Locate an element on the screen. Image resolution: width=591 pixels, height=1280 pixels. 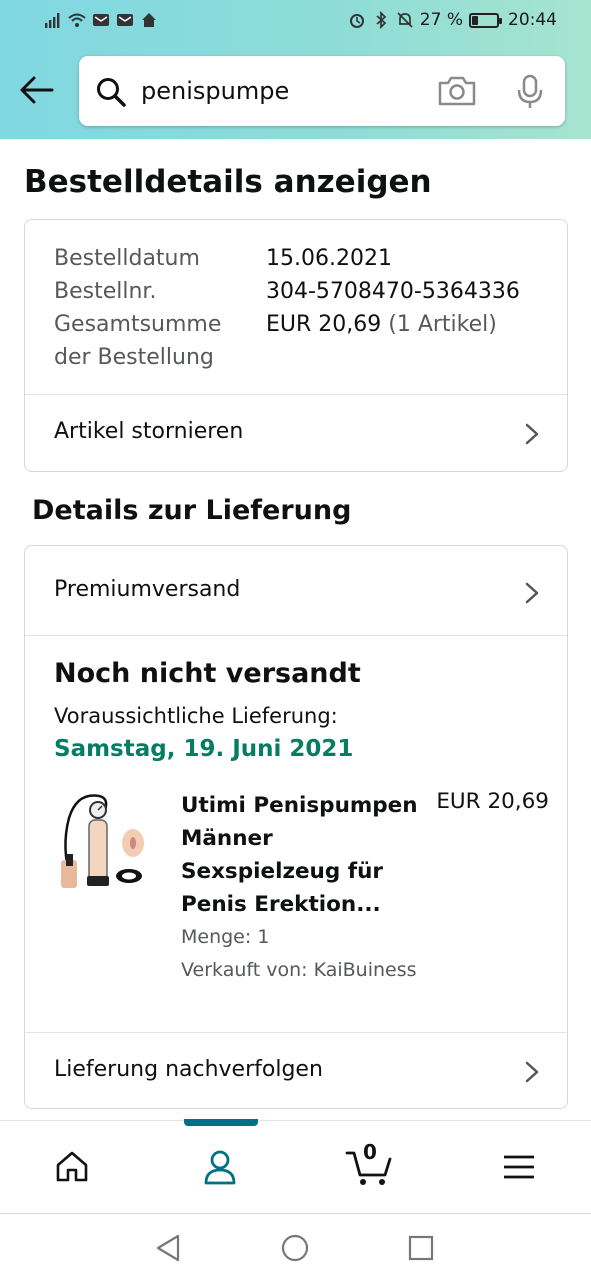
status-left-icons is located at coordinates (101, 20).